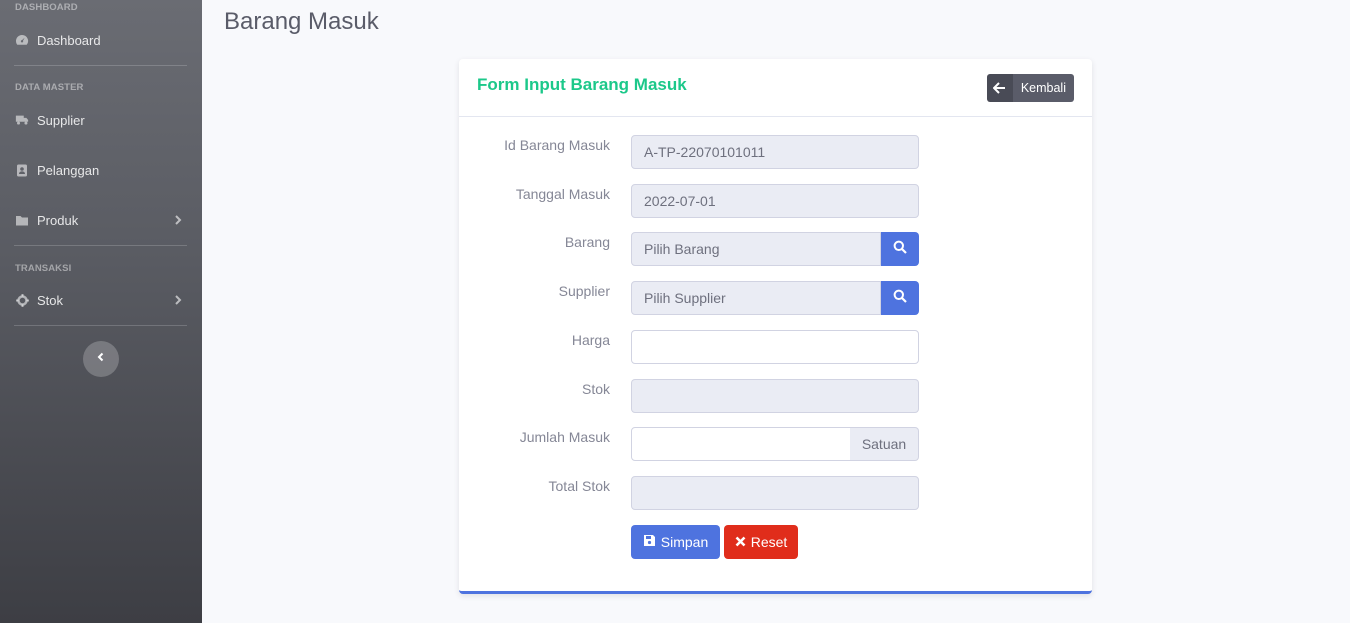 The image size is (1350, 623). What do you see at coordinates (741, 444) in the screenshot?
I see `jumlah-masuk-input` at bounding box center [741, 444].